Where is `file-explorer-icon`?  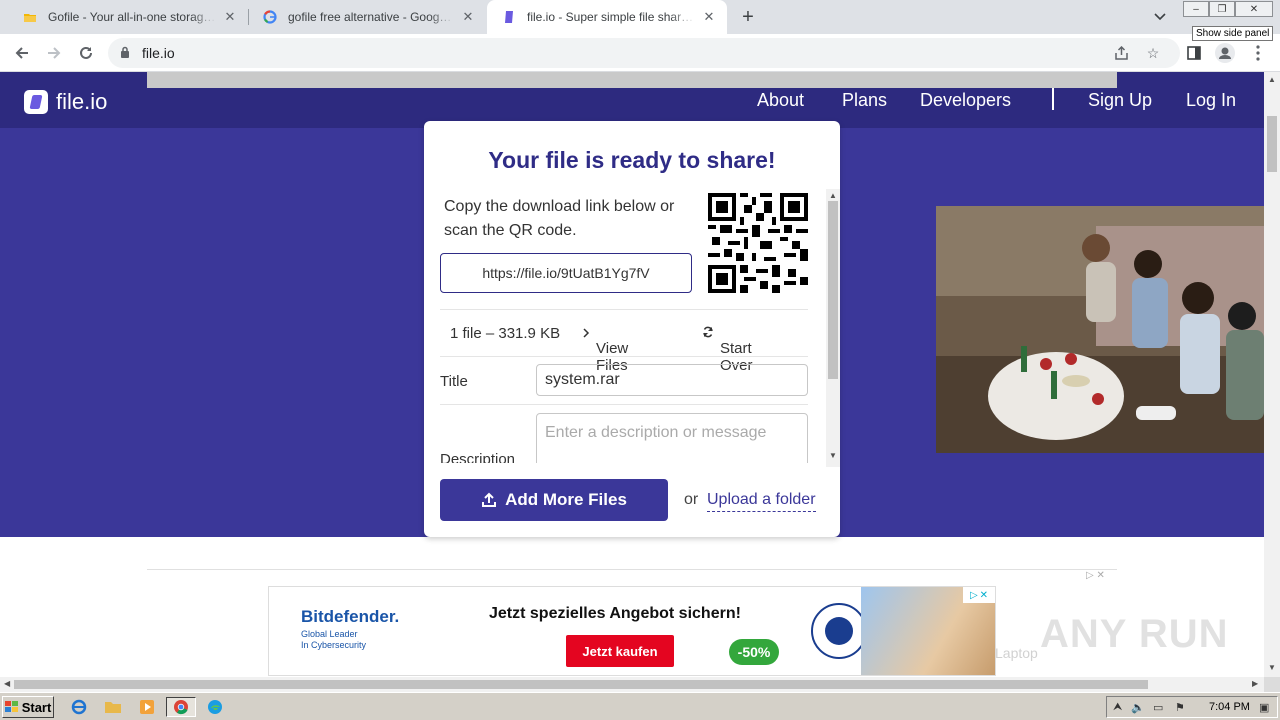 file-explorer-icon is located at coordinates (113, 707).